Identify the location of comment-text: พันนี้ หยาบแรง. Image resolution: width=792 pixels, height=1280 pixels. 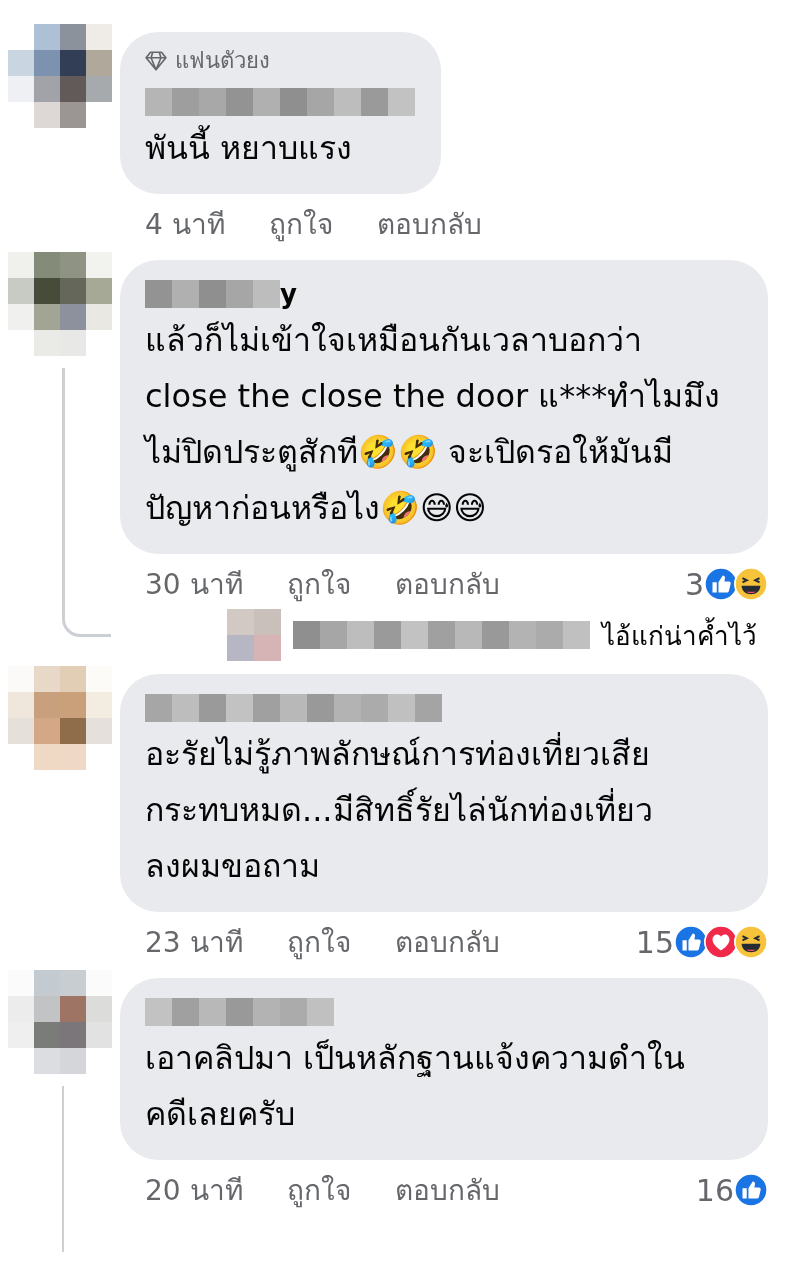
(280, 148).